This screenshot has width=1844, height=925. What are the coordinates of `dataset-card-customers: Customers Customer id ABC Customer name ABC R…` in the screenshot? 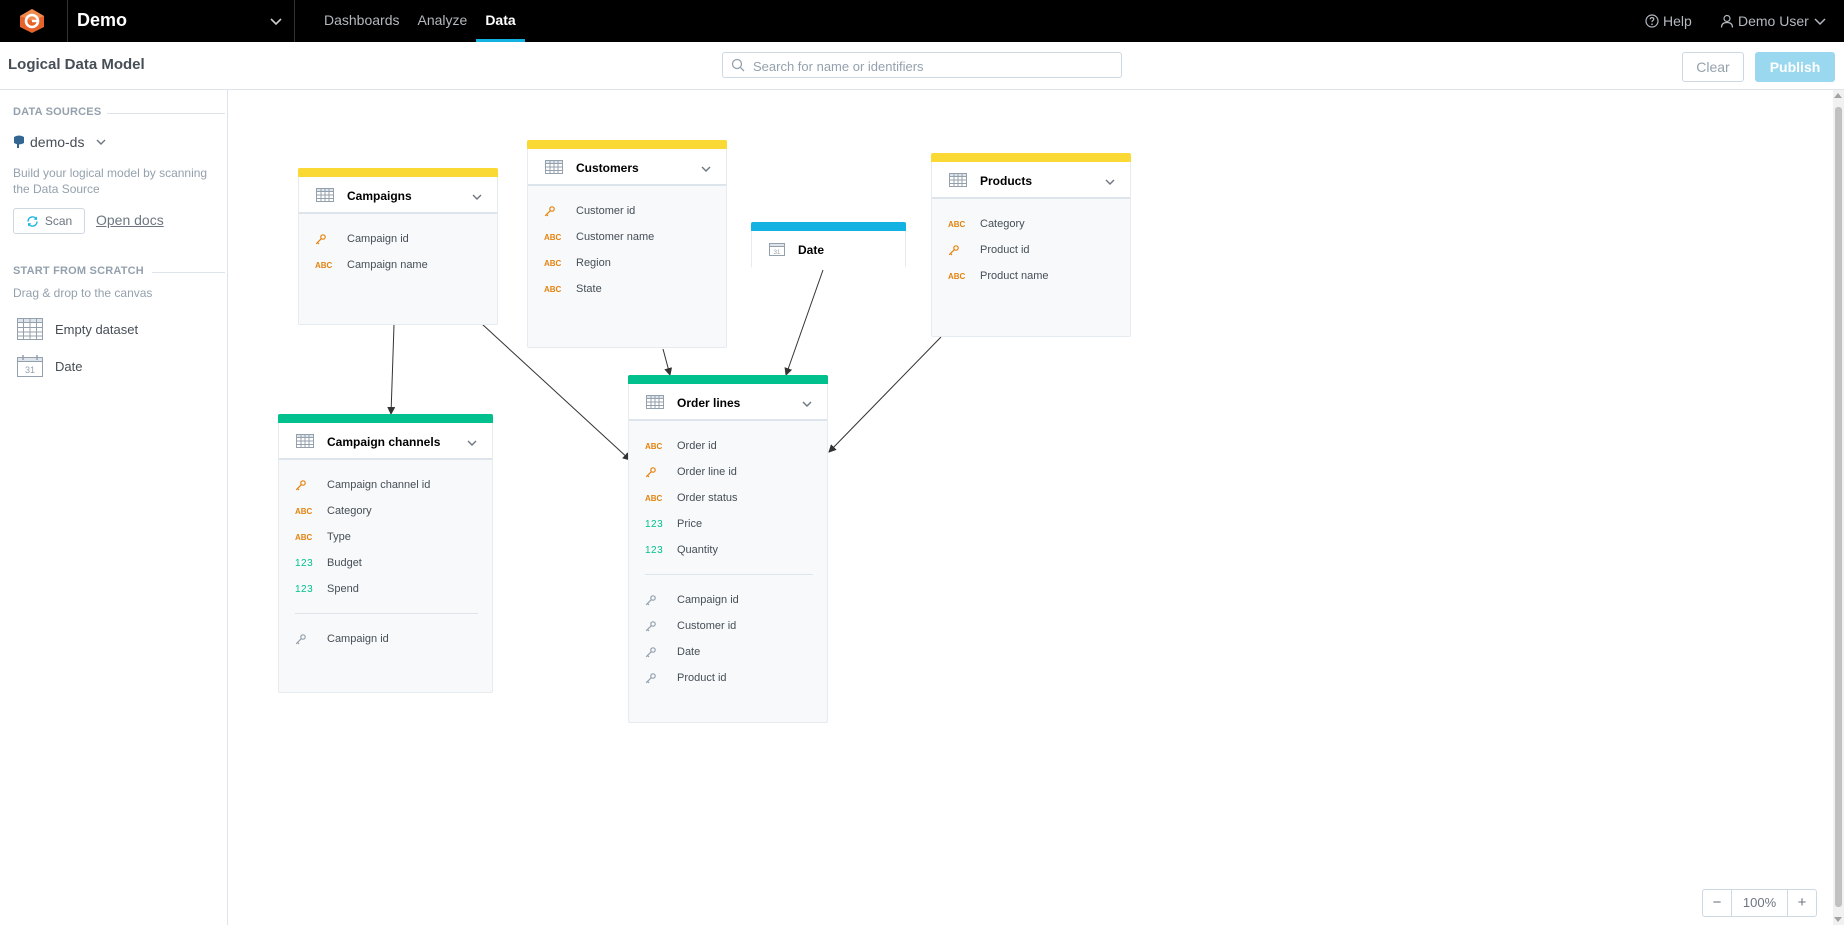 It's located at (627, 244).